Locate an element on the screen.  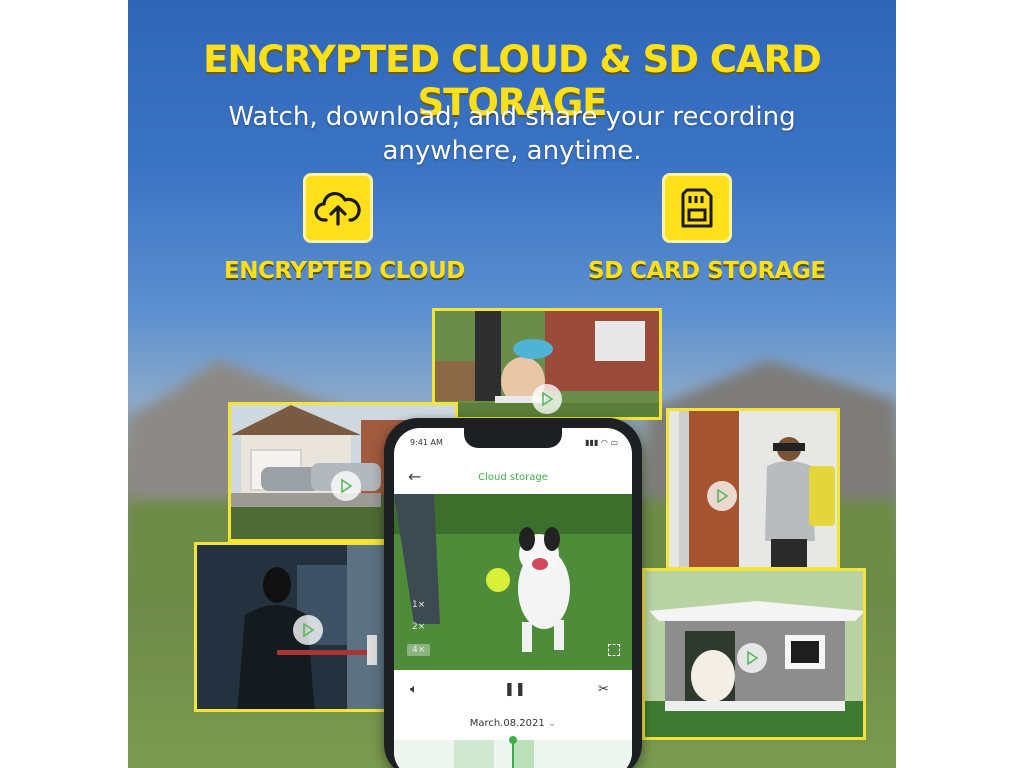
pause-icon: ❚❚ is located at coordinates (515, 689).